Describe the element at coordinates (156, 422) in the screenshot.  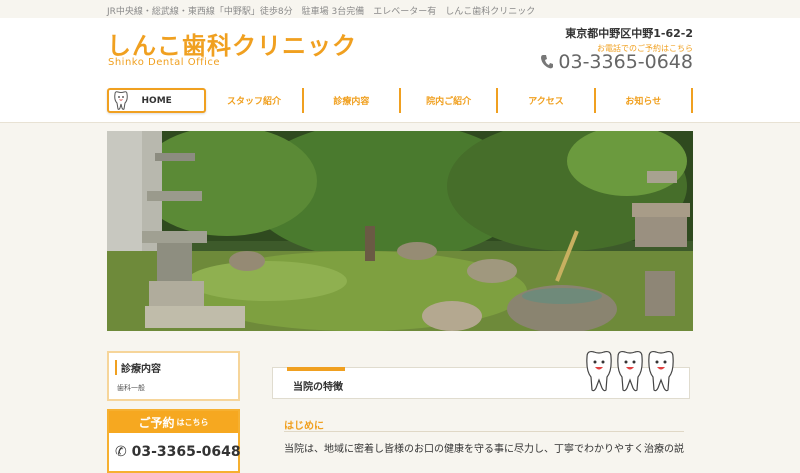
I see `reservation-title: ご予約` at that location.